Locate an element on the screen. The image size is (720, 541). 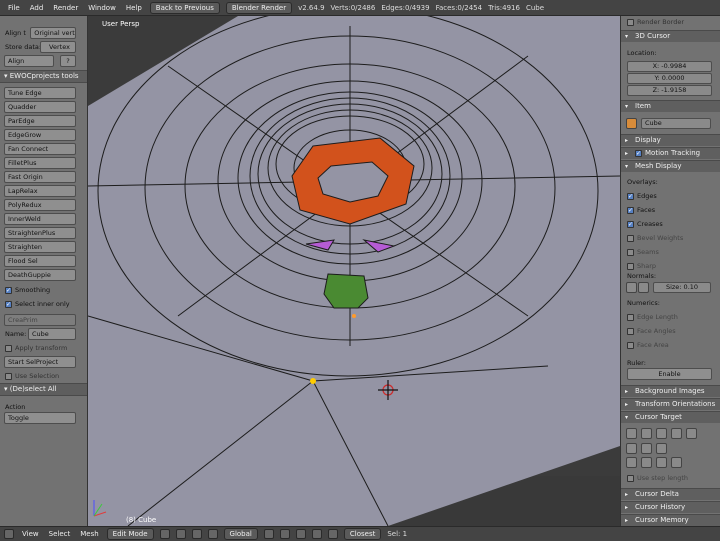
align-button: Align is located at coordinates (29, 61).